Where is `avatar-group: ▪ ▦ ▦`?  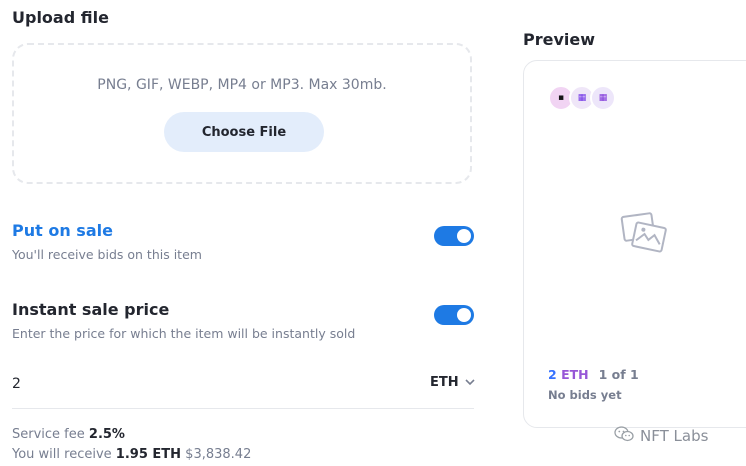
avatar-group: ▪ ▦ ▦ is located at coordinates (582, 98).